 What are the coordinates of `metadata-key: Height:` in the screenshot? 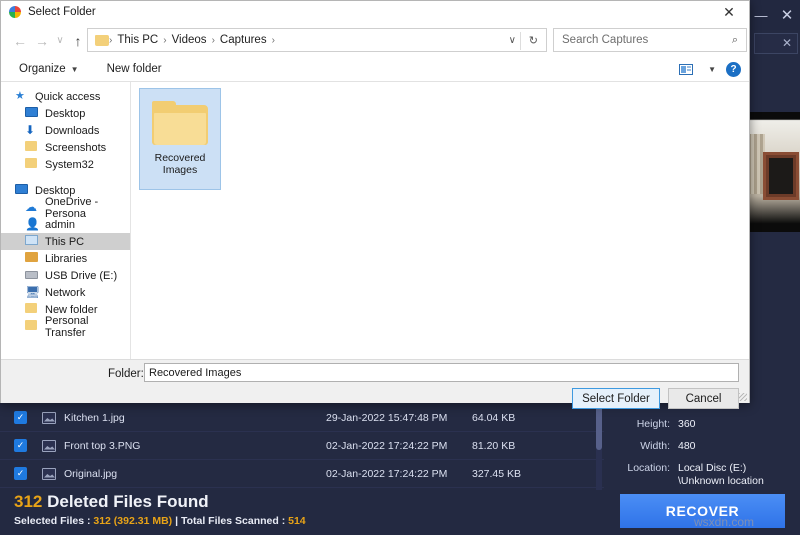 It's located at (653, 424).